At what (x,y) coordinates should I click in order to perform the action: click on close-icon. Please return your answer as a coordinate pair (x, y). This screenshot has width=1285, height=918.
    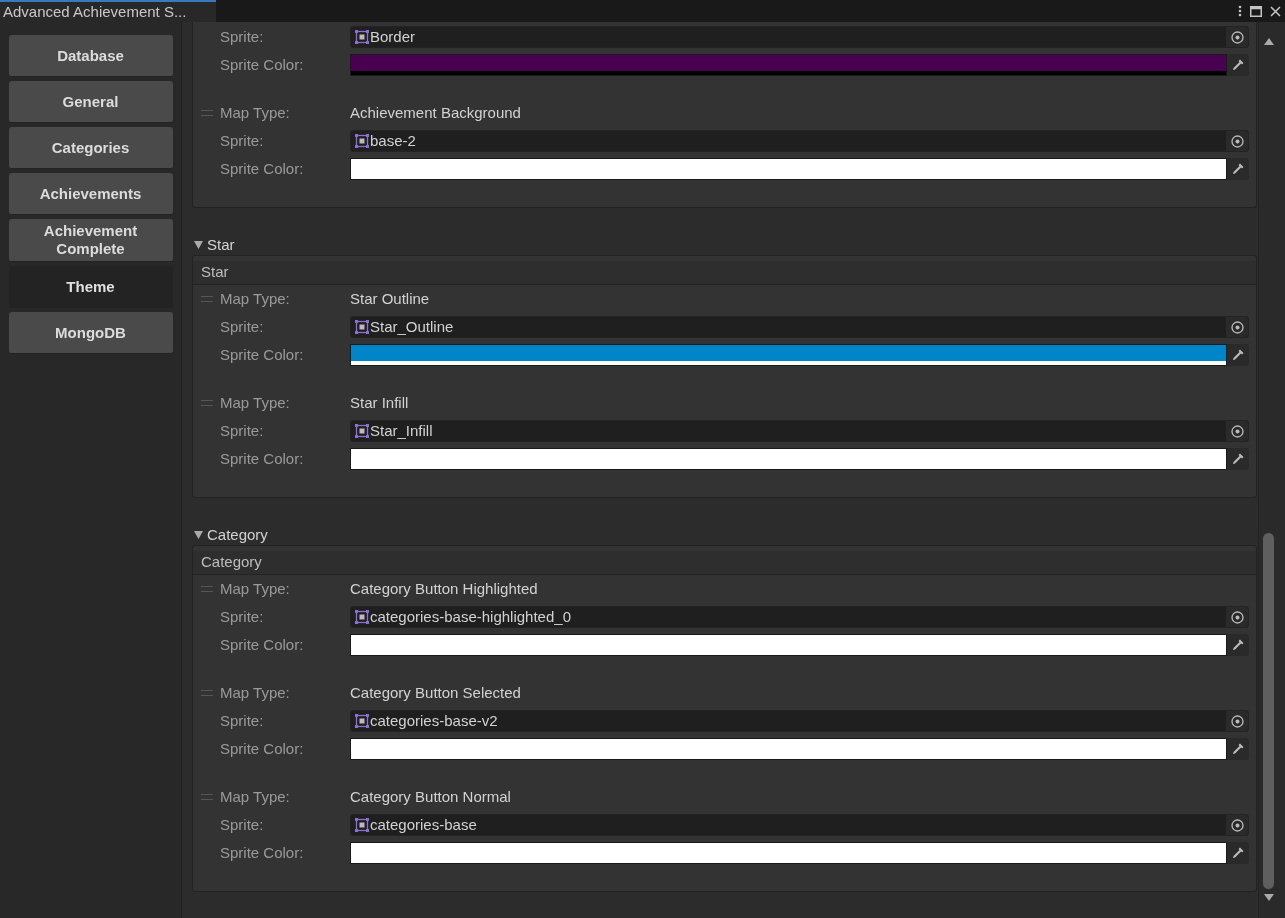
    Looking at the image, I should click on (1275, 11).